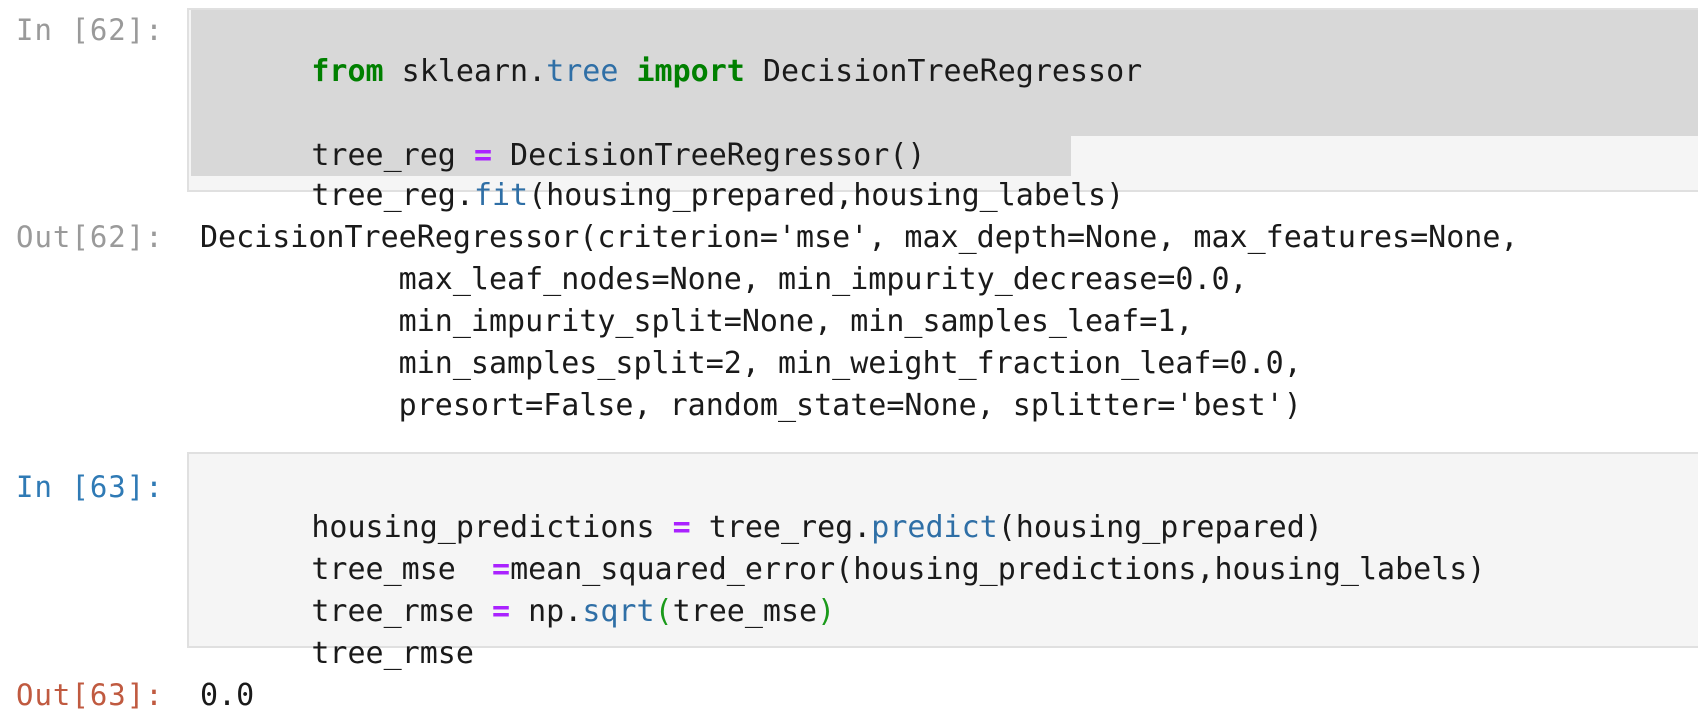  Describe the element at coordinates (546, 611) in the screenshot. I see `code-text: np.` at that location.